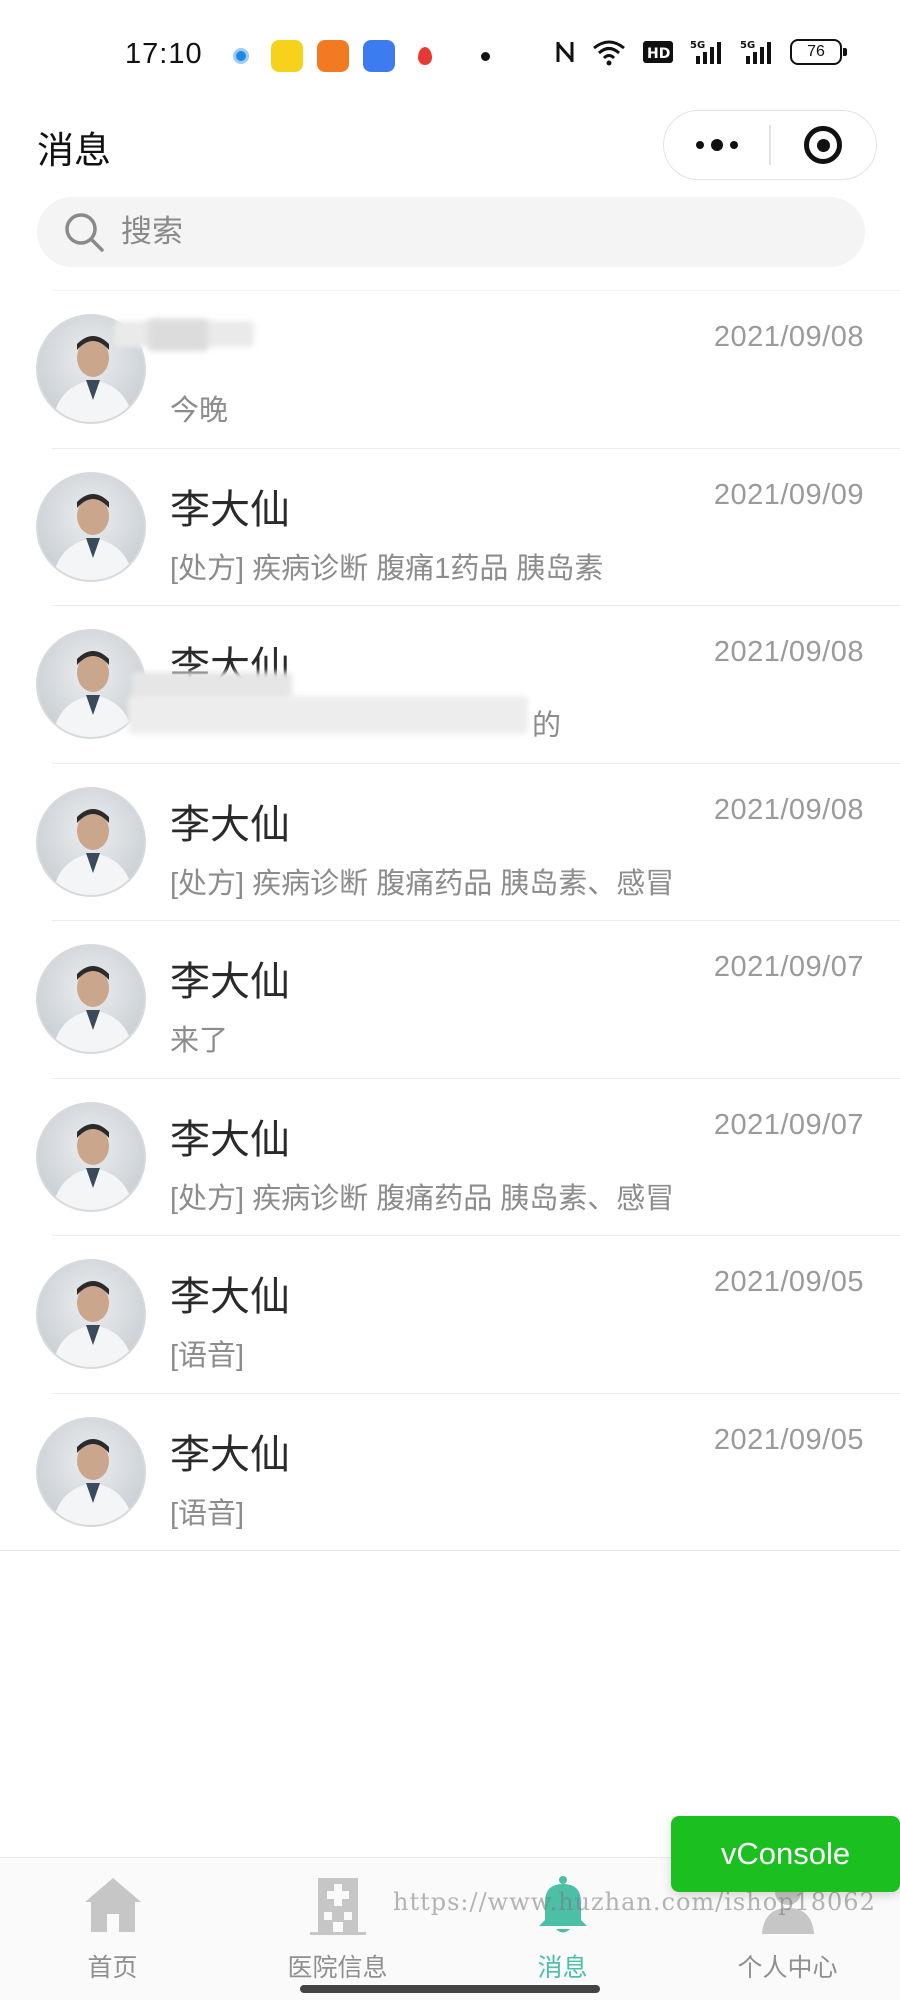 This screenshot has height=2000, width=900. I want to click on chat-list-item: 李大仙 的 2021/09/08, so click(468, 684).